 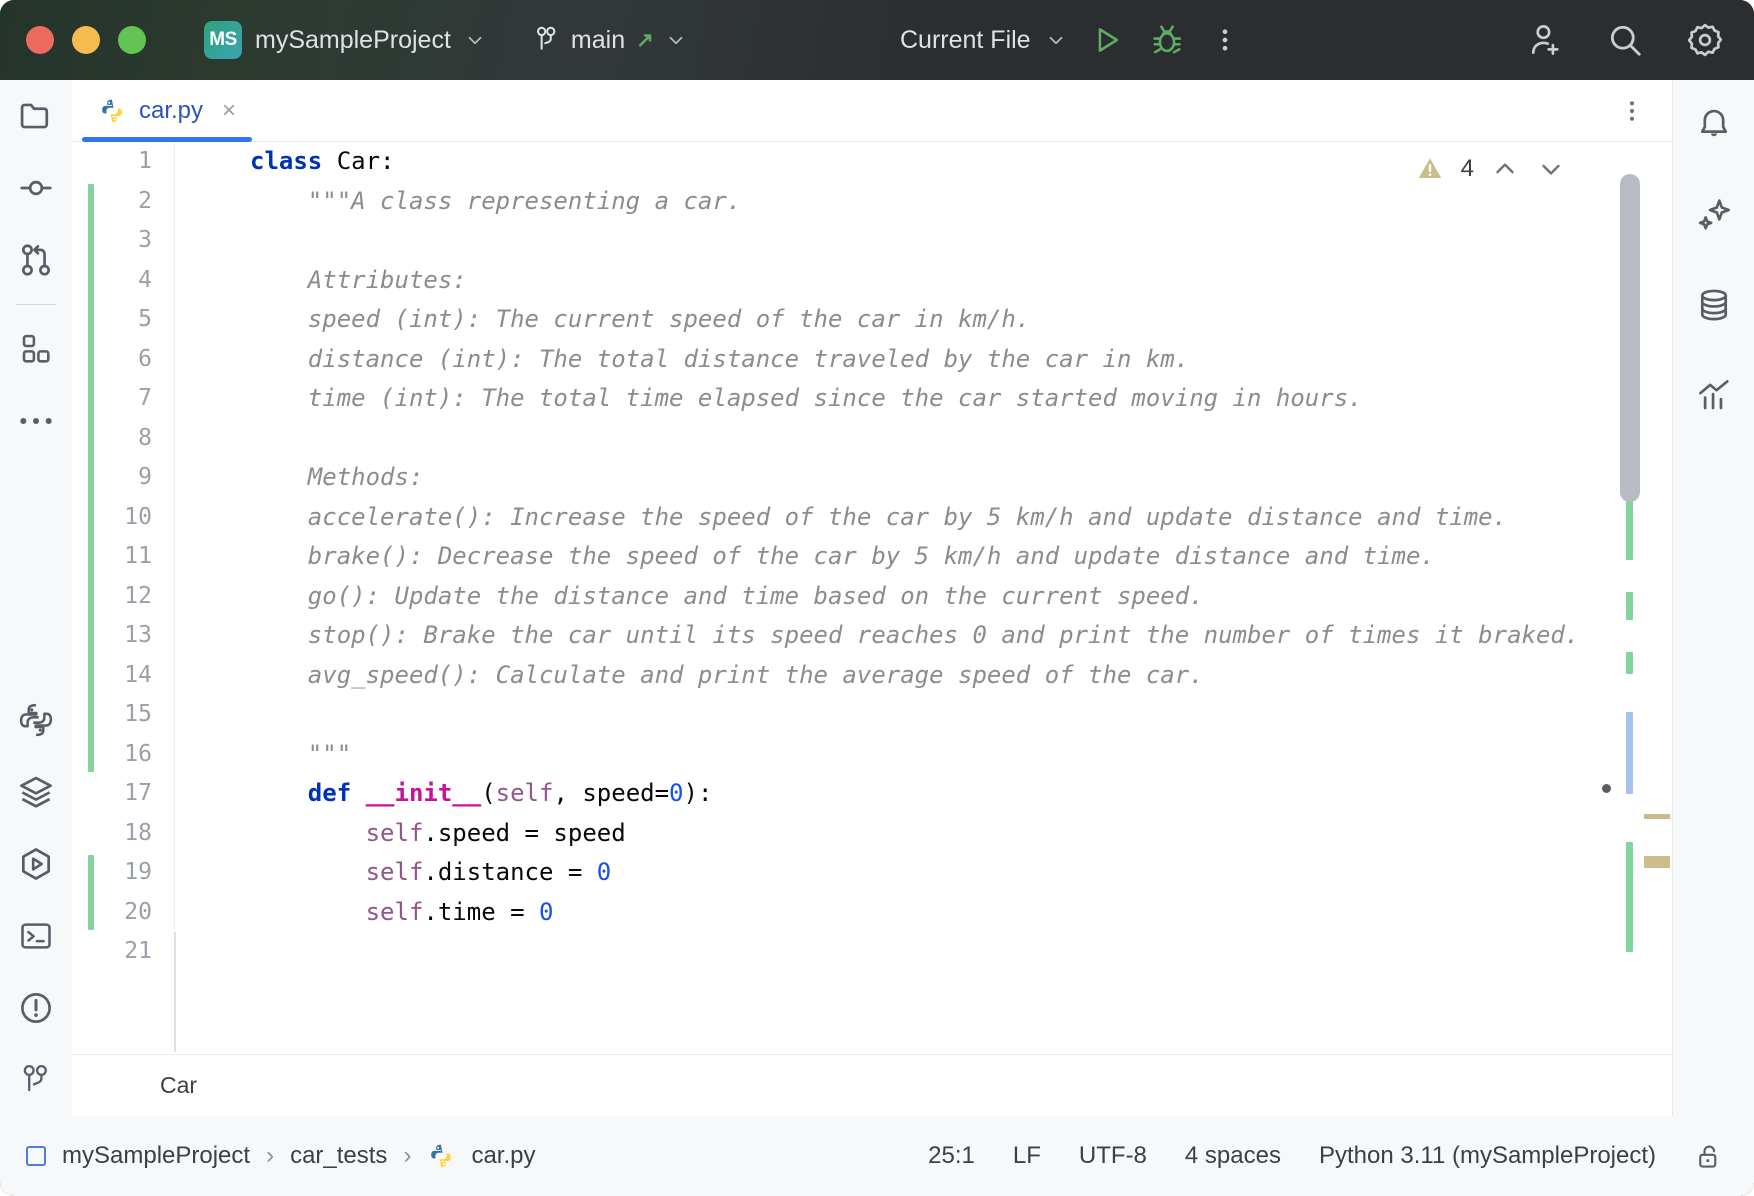 What do you see at coordinates (1113, 1156) in the screenshot?
I see `file-encoding: UTF-8` at bounding box center [1113, 1156].